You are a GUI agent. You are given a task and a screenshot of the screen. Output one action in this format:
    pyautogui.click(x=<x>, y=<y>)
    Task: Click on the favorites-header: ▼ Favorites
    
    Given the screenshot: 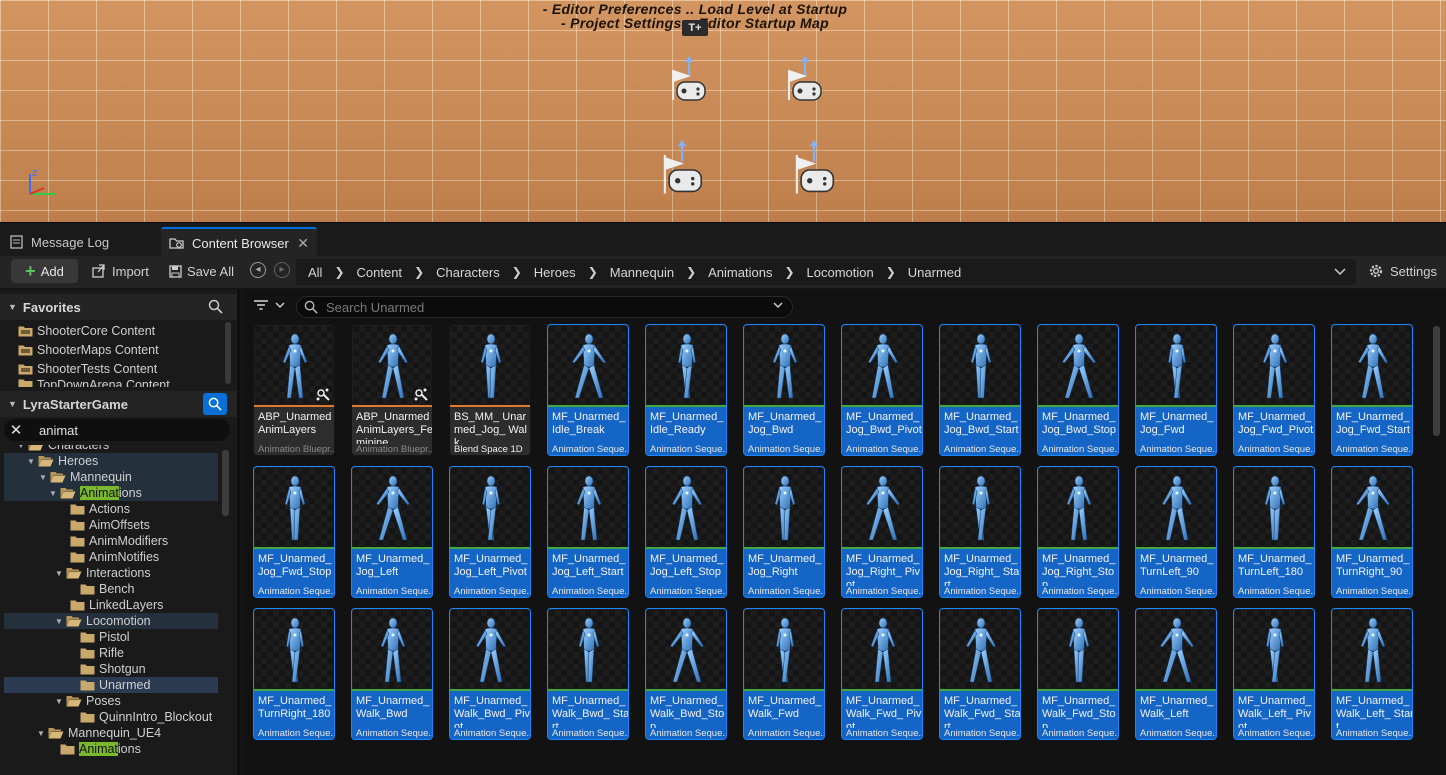 What is the action you would take?
    pyautogui.click(x=118, y=307)
    